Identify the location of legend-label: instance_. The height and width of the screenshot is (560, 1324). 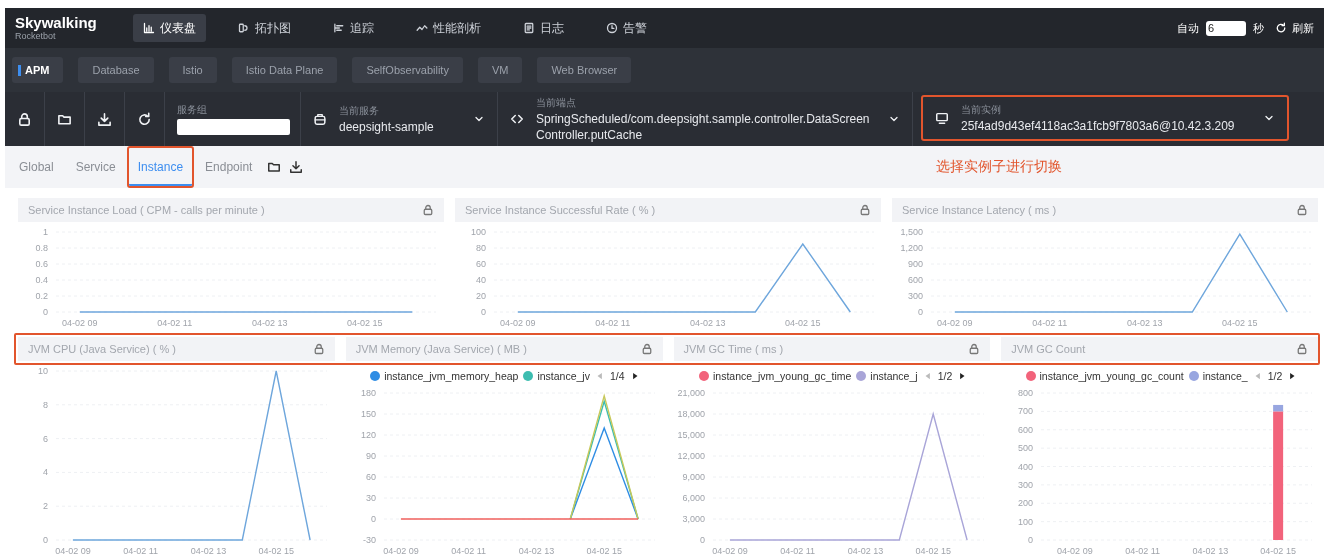
(1225, 376).